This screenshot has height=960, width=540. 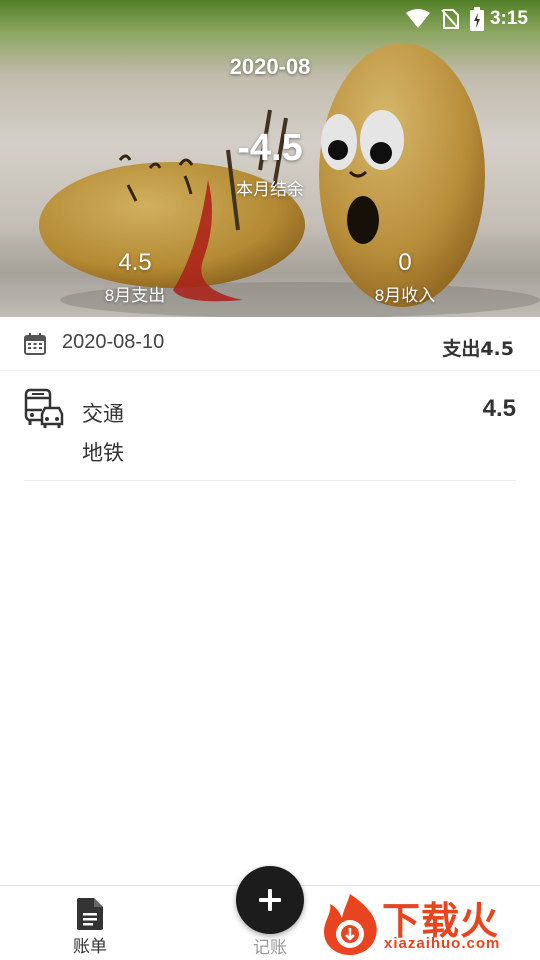 What do you see at coordinates (270, 67) in the screenshot?
I see `month-selector: 2020-08` at bounding box center [270, 67].